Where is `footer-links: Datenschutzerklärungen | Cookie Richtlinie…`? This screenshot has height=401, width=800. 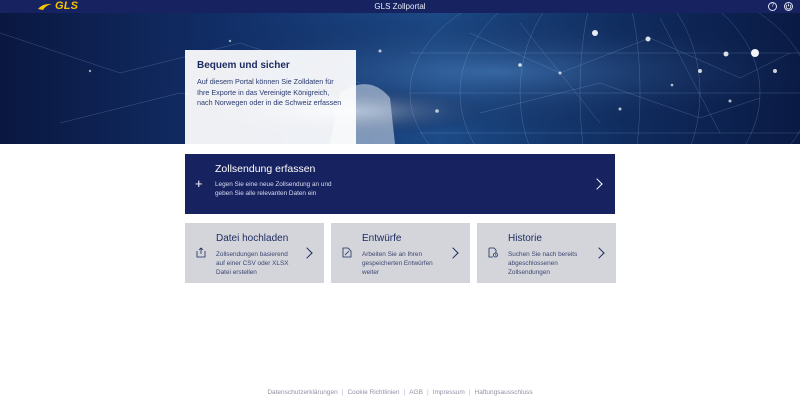
footer-links: Datenschutzerklärungen | Cookie Richtlinie… is located at coordinates (400, 392).